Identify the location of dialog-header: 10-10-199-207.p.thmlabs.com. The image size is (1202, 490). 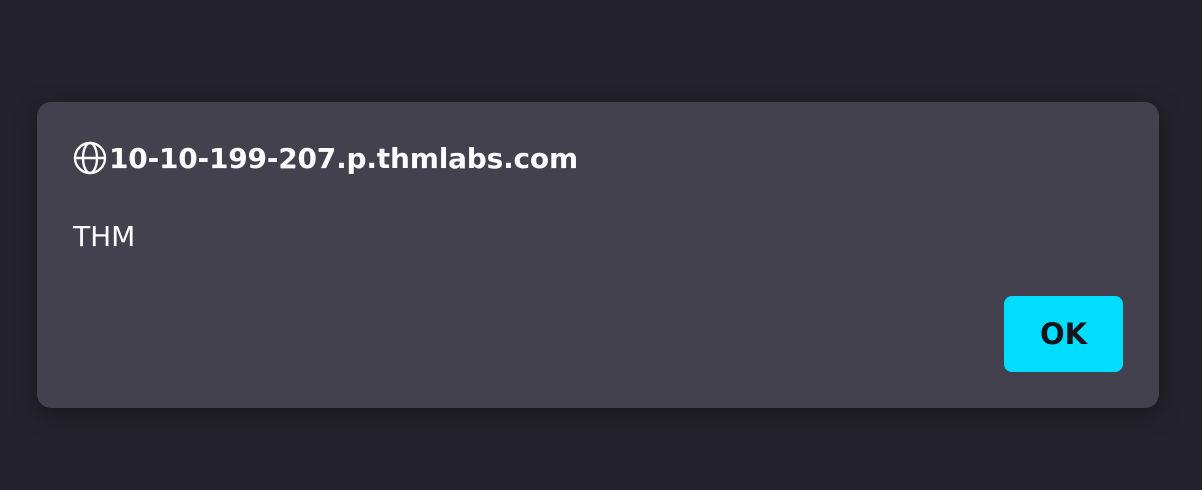
(325, 158).